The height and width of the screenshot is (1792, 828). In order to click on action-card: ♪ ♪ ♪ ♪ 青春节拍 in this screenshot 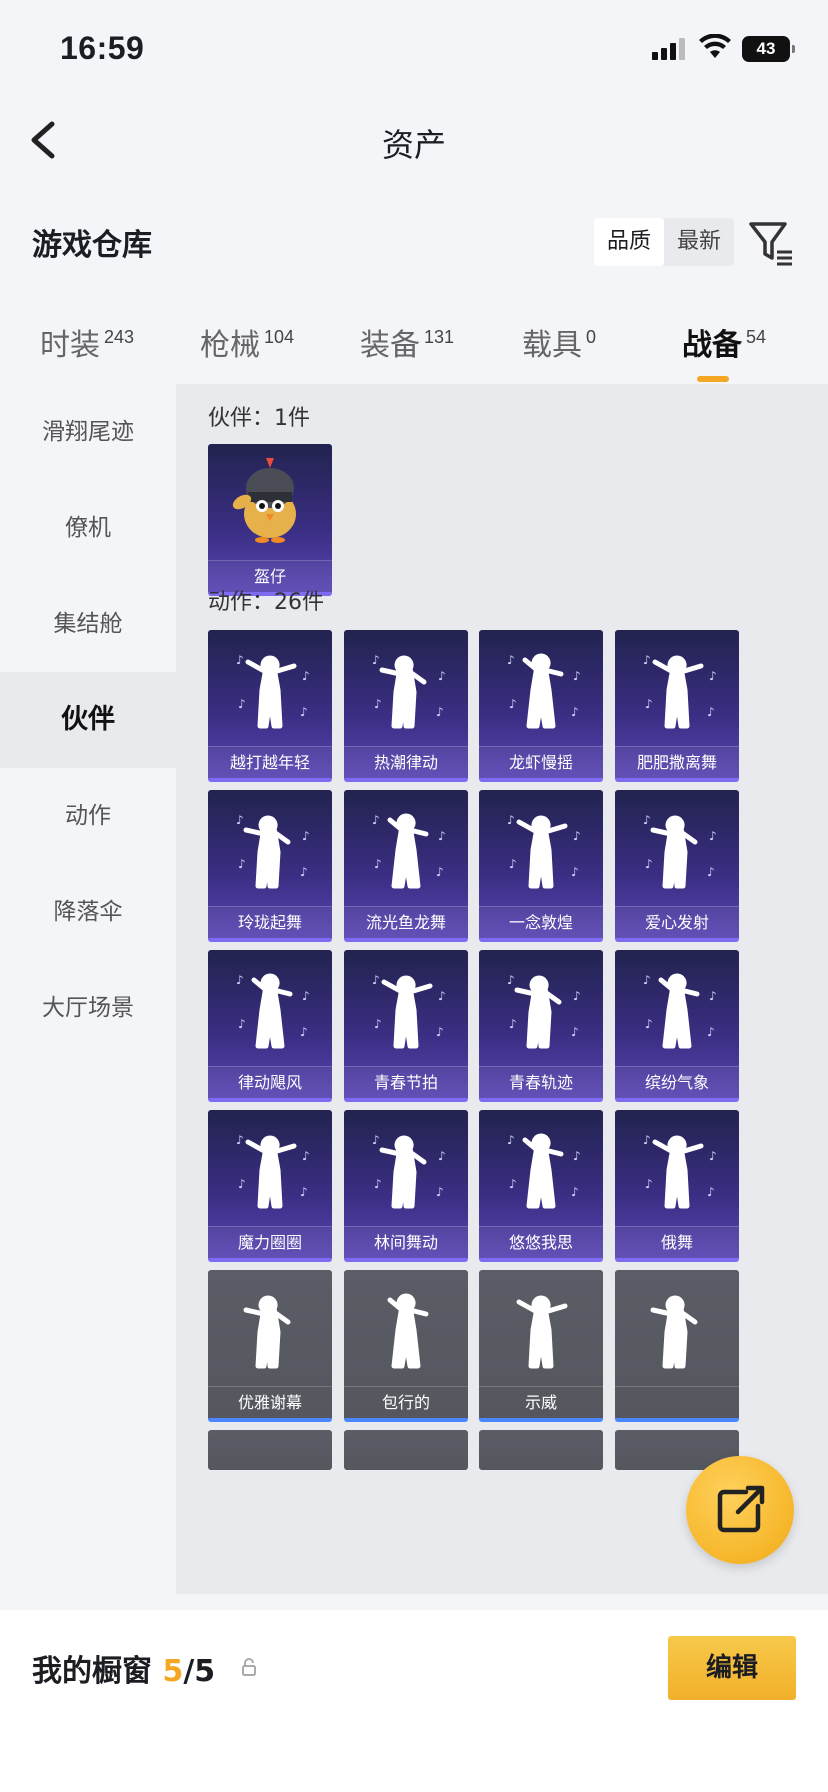, I will do `click(406, 1026)`.